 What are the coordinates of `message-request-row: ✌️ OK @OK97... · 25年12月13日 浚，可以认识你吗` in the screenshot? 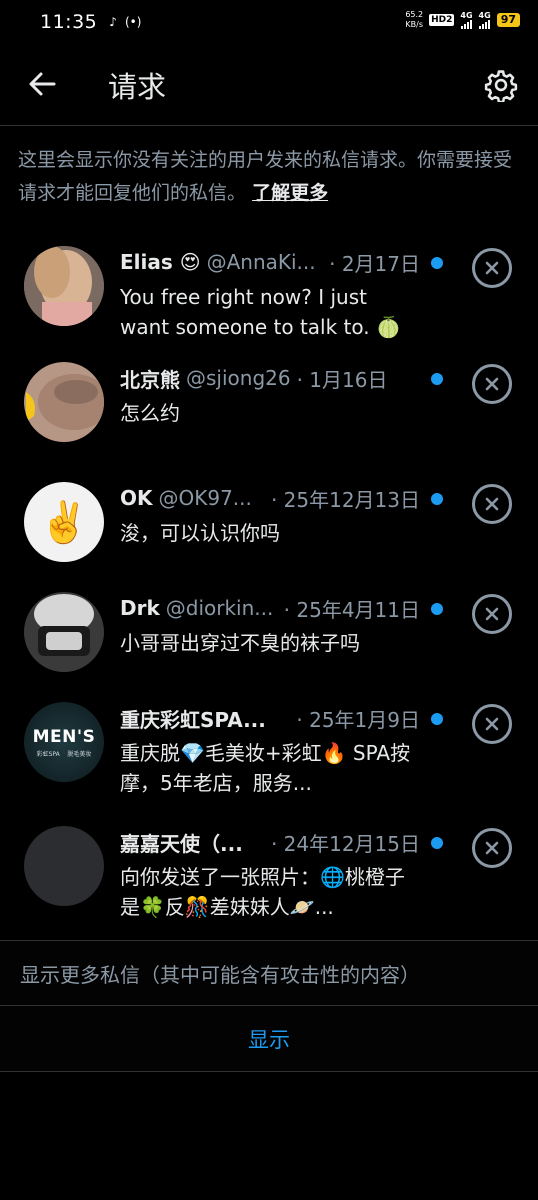 It's located at (269, 527).